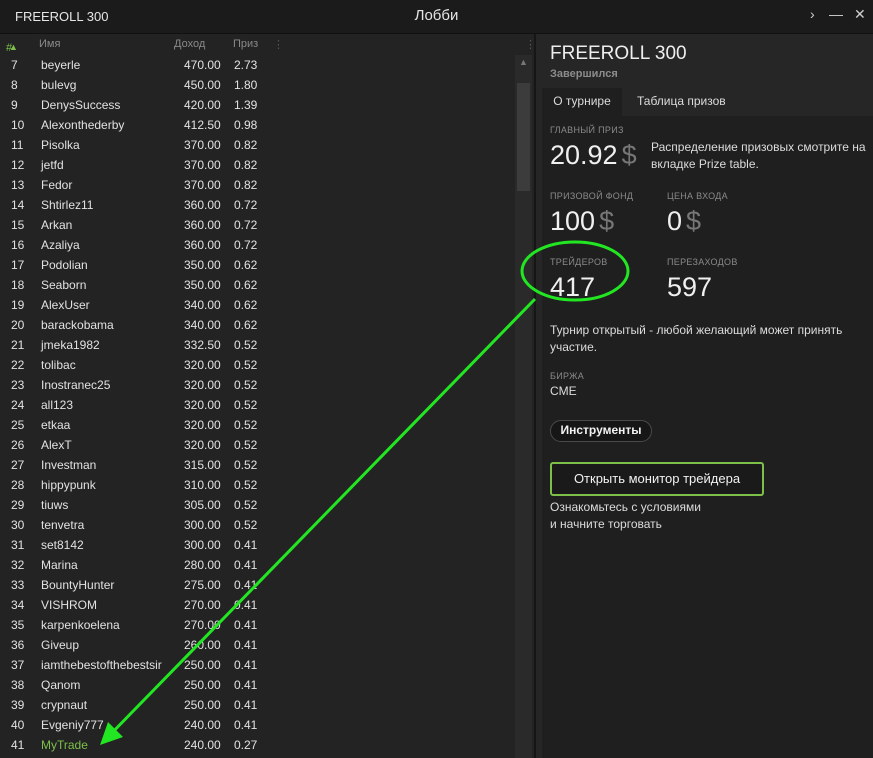  I want to click on window-title: Лобби, so click(436, 15).